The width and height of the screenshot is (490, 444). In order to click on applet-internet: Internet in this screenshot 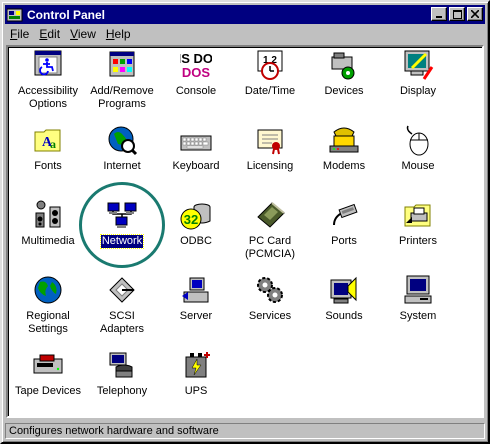, I will do `click(122, 148)`.